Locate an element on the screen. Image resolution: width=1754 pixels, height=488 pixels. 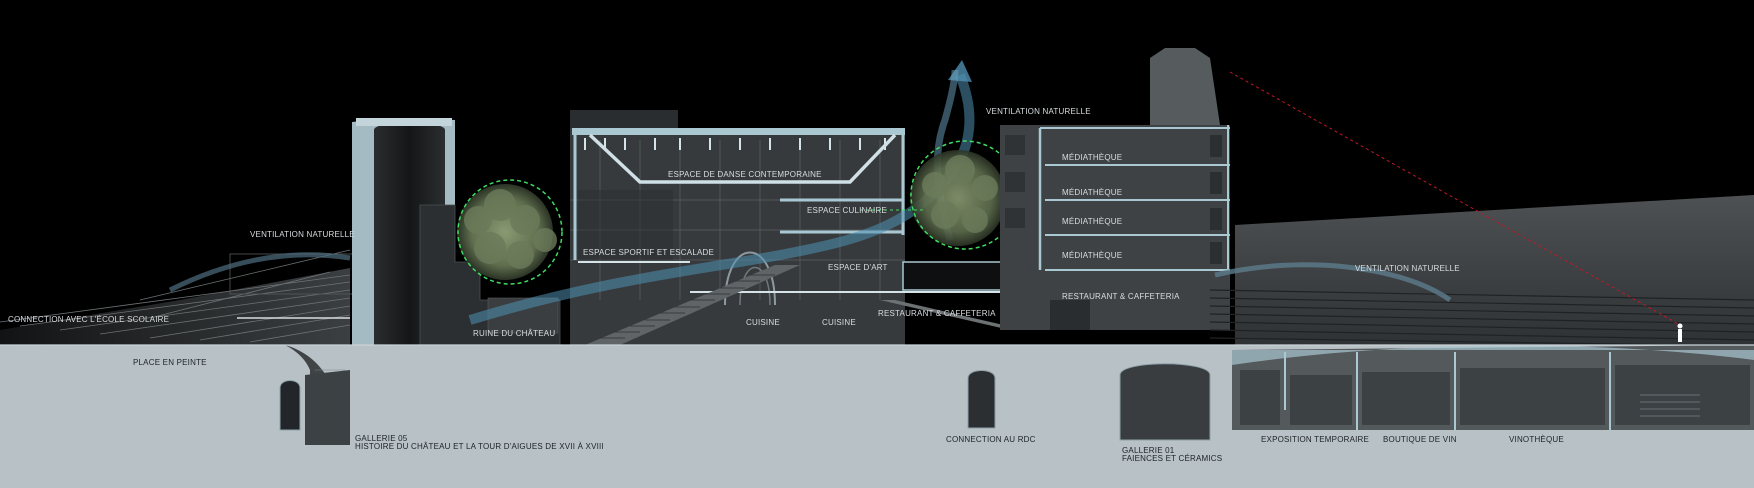
label-cuisine-2: CUISINE is located at coordinates (839, 322).